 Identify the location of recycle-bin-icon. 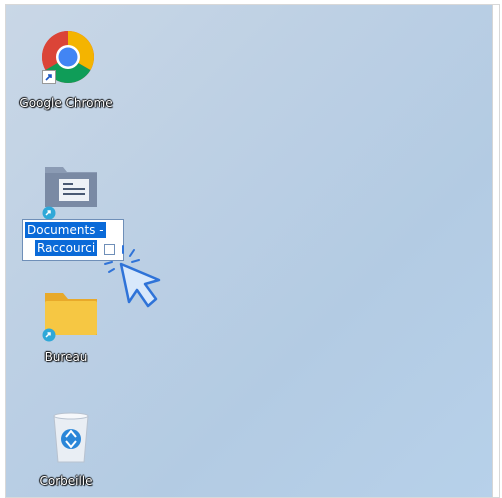
(71, 437).